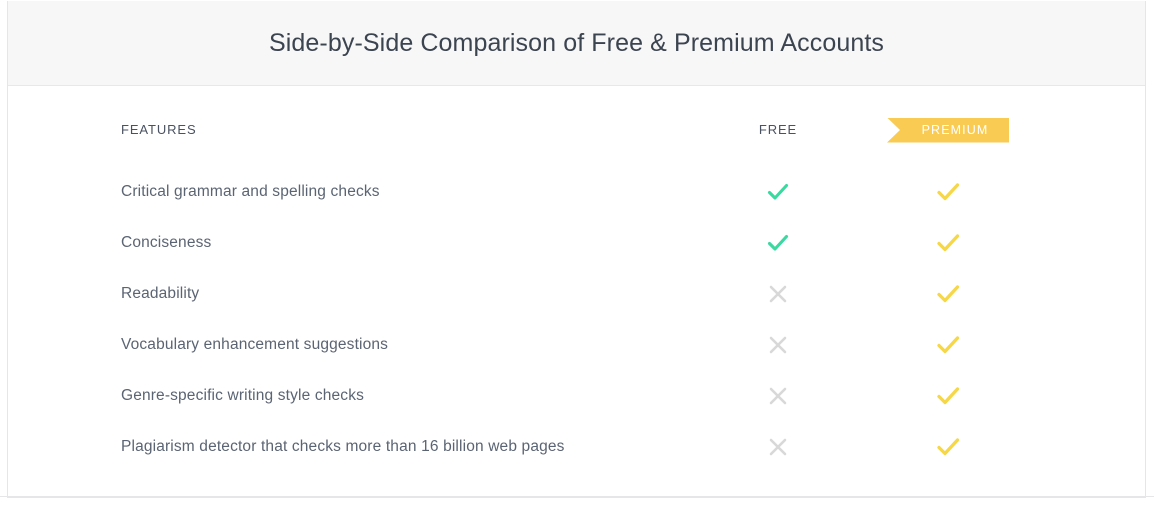 This screenshot has height=510, width=1154. I want to click on table-row: Conciseness, so click(576, 242).